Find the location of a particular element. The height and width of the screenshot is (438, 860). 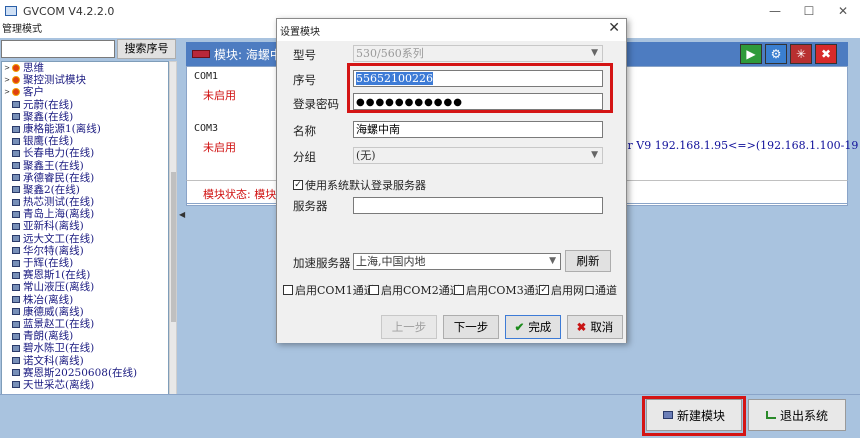

serial-input: 55652100226 is located at coordinates (478, 78).